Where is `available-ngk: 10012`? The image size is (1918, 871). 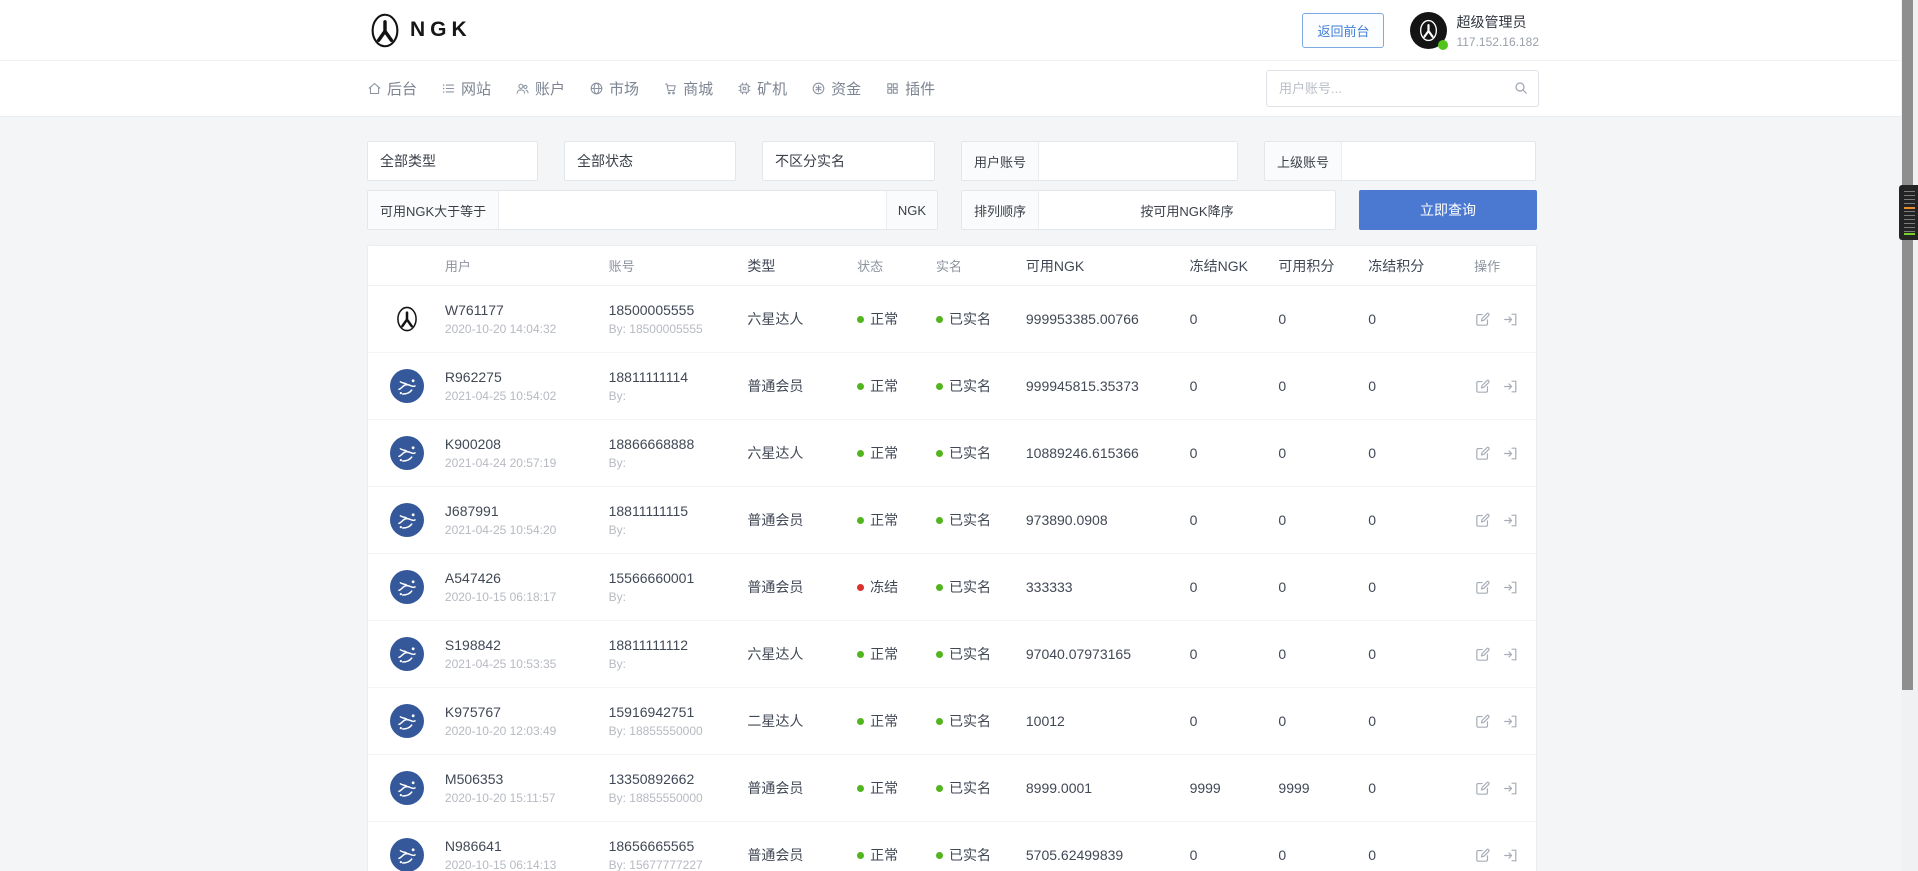 available-ngk: 10012 is located at coordinates (1045, 721).